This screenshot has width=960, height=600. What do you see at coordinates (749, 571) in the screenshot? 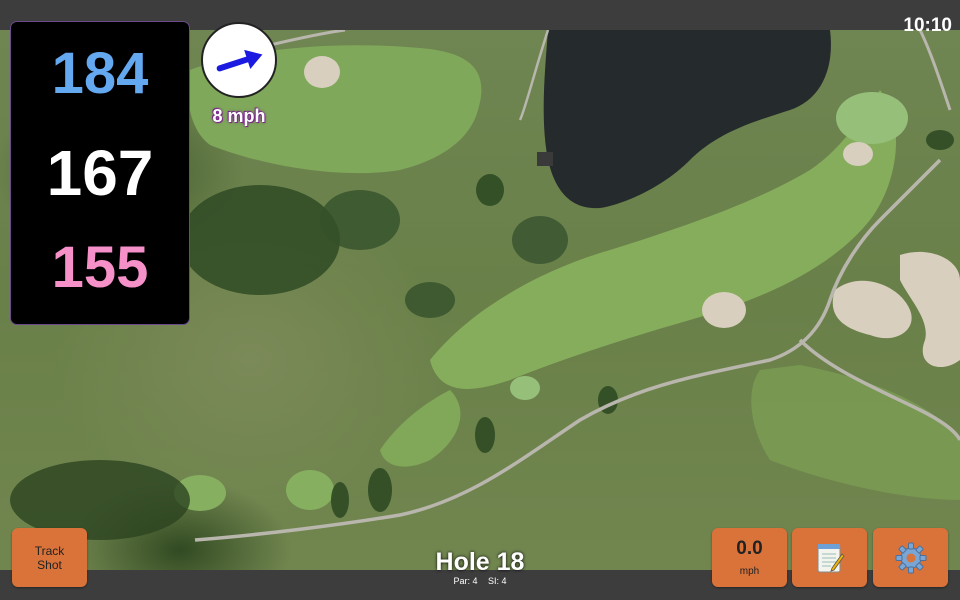
I see `speed-unit: mph` at bounding box center [749, 571].